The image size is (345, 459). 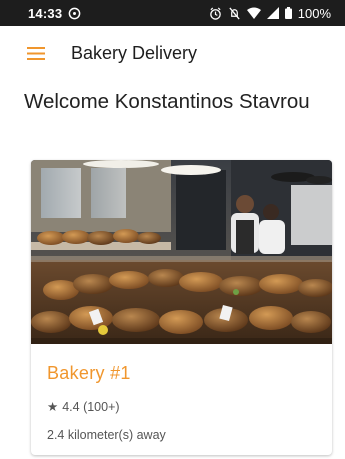 I want to click on alarm-icon, so click(x=215, y=13).